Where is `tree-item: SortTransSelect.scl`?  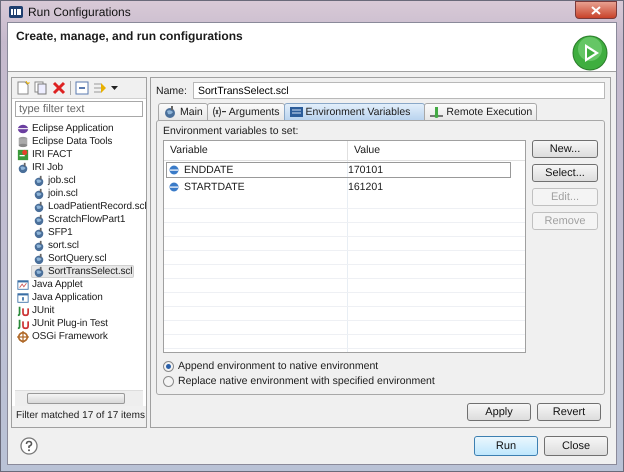 tree-item: SortTransSelect.scl is located at coordinates (82, 271).